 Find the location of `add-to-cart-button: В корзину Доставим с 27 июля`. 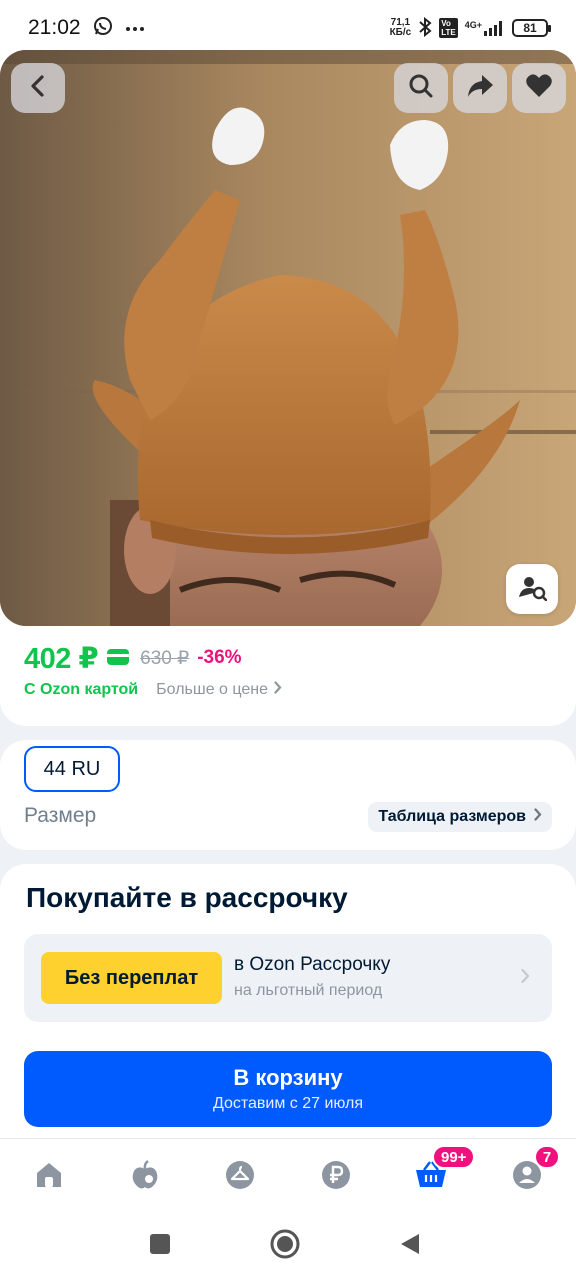

add-to-cart-button: В корзину Доставим с 27 июля is located at coordinates (288, 1089).